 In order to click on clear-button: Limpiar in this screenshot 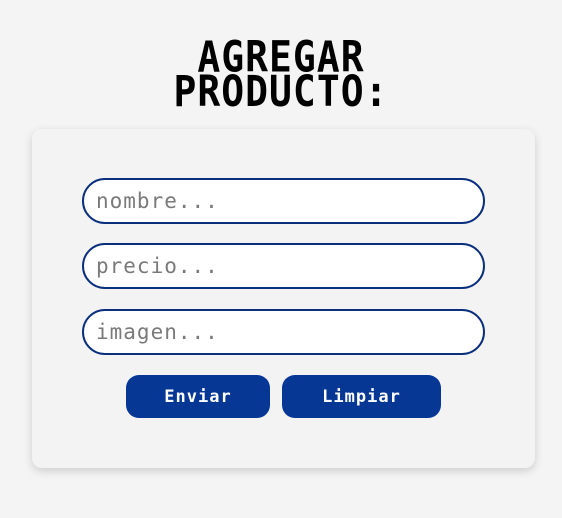, I will do `click(361, 396)`.